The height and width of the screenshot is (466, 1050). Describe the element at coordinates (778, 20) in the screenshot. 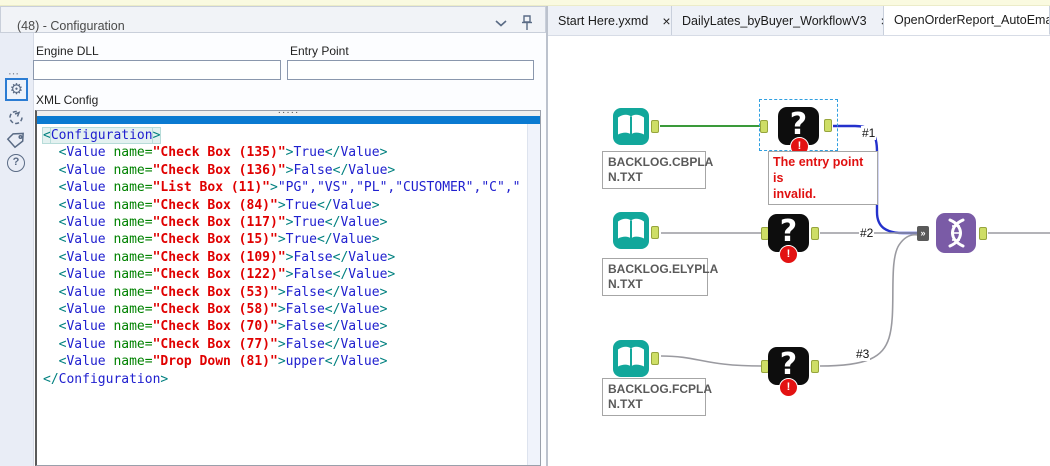

I see `tab-dailylates-workflow: DailyLates_byBuyer_WorkflowV3 ×` at that location.